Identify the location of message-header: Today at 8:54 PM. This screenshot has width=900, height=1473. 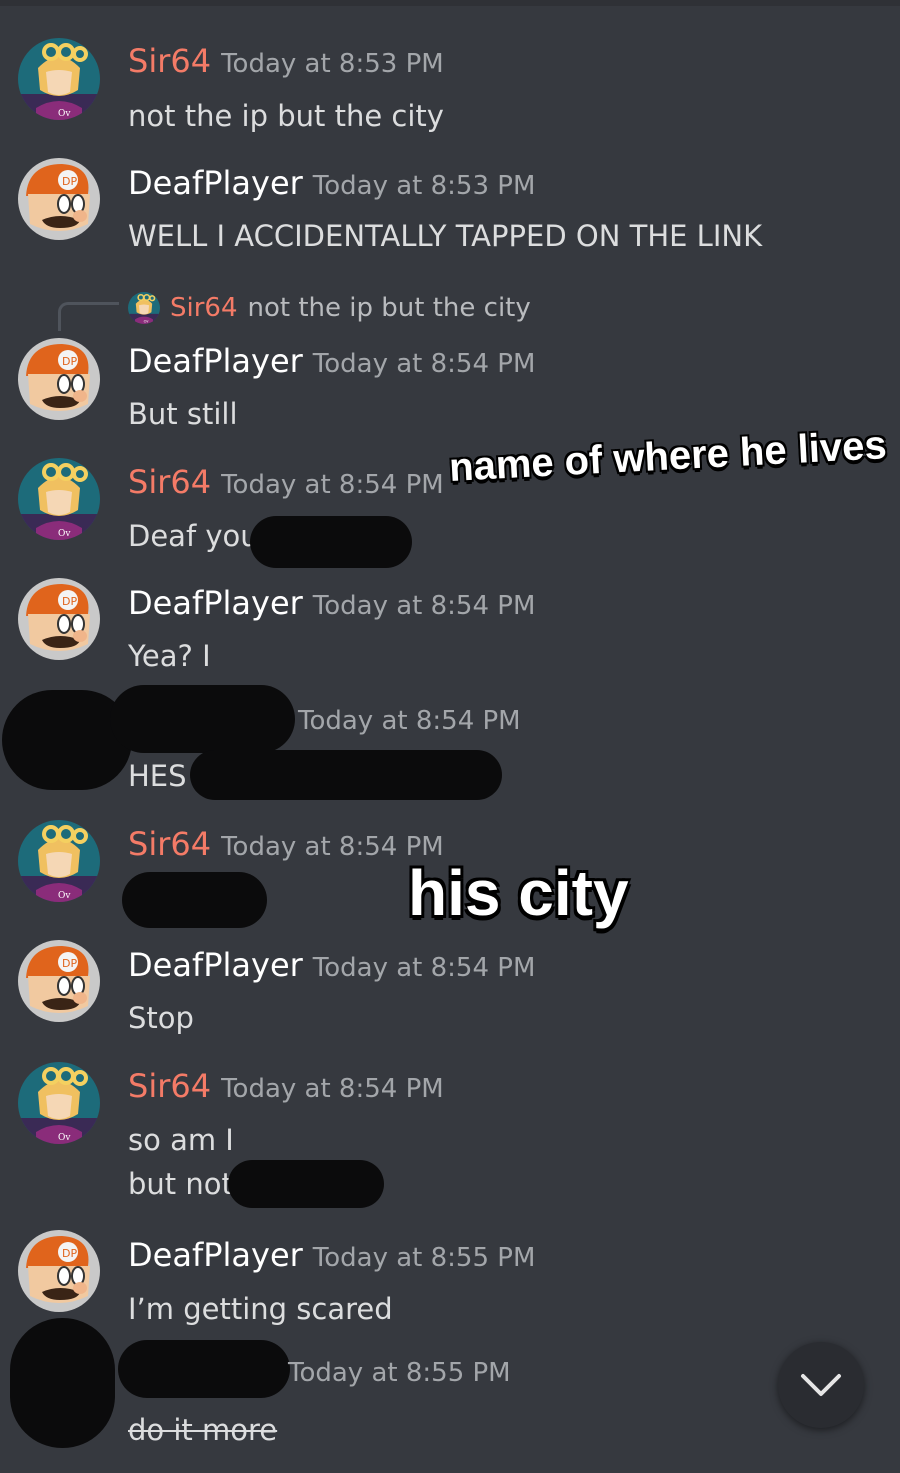
(409, 721).